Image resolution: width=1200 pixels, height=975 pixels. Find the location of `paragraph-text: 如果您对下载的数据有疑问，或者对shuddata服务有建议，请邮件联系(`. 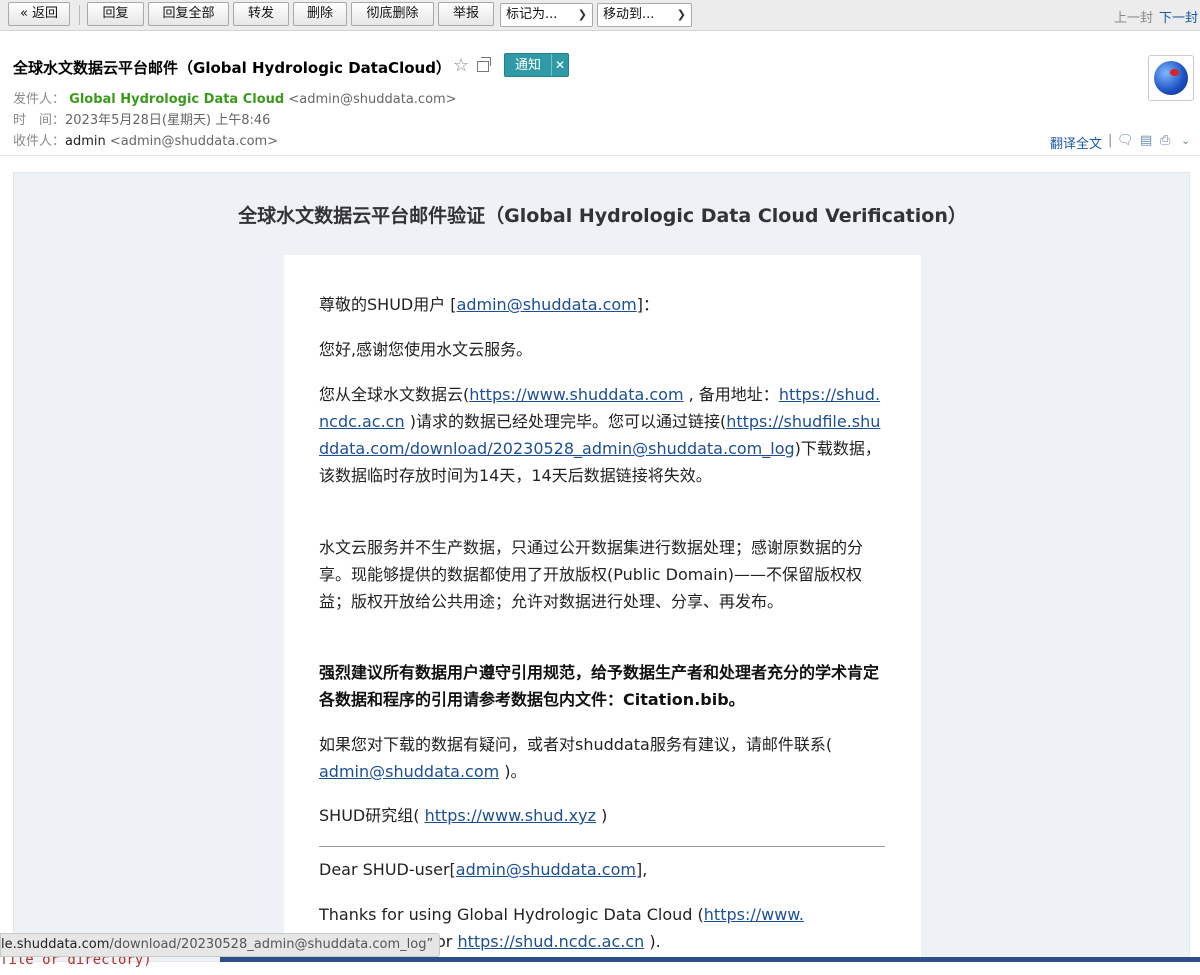

paragraph-text: 如果您对下载的数据有疑问，或者对shuddata服务有建议，请邮件联系( is located at coordinates (576, 744).